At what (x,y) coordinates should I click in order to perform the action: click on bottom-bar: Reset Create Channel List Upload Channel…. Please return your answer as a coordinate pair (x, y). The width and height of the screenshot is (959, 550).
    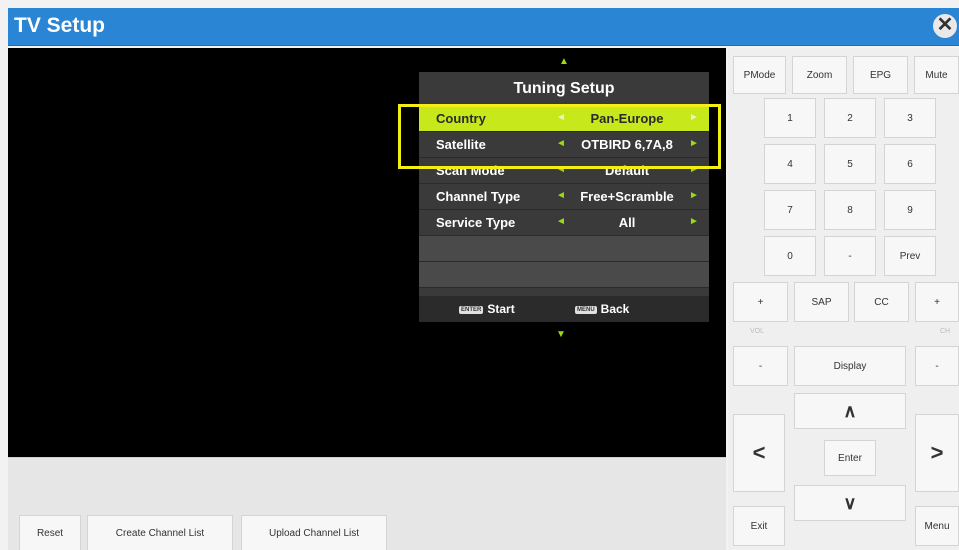
    Looking at the image, I should click on (367, 503).